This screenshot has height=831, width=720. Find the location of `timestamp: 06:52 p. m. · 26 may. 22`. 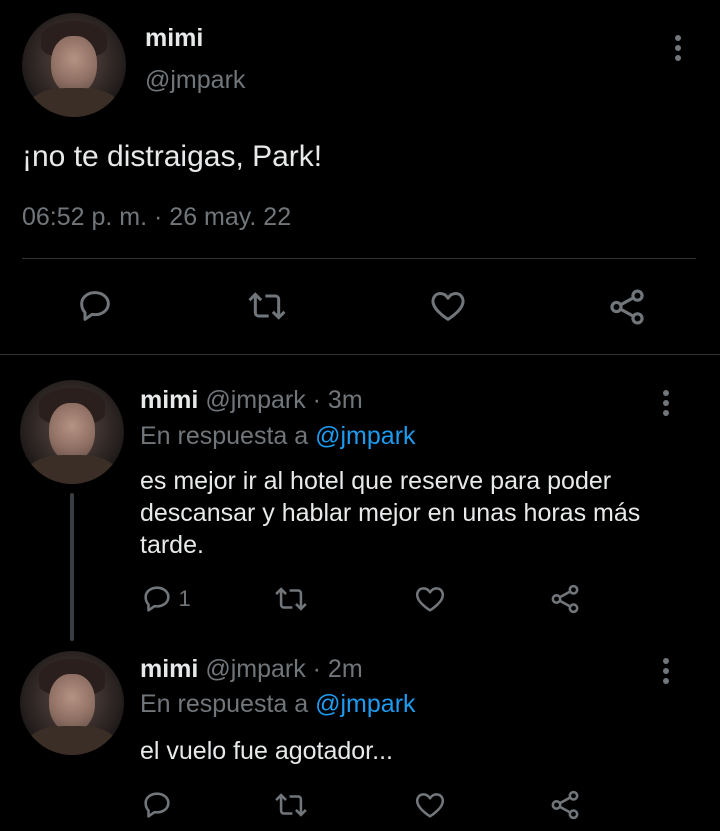

timestamp: 06:52 p. m. · 26 may. 22 is located at coordinates (156, 217).